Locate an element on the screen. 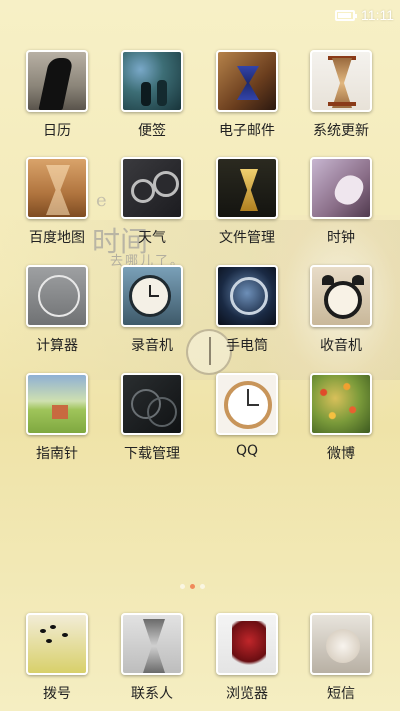 The image size is (400, 711). battery-fill is located at coordinates (345, 15).